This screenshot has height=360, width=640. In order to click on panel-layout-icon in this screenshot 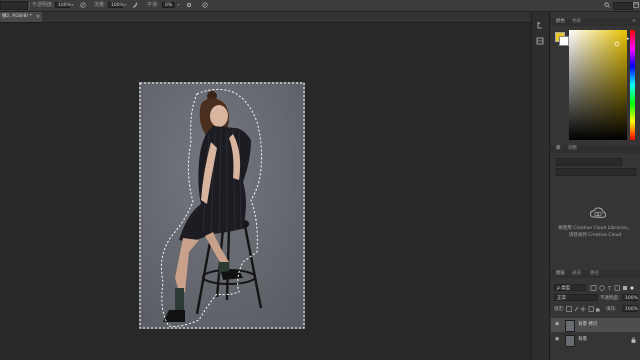, I will do `click(636, 5)`.